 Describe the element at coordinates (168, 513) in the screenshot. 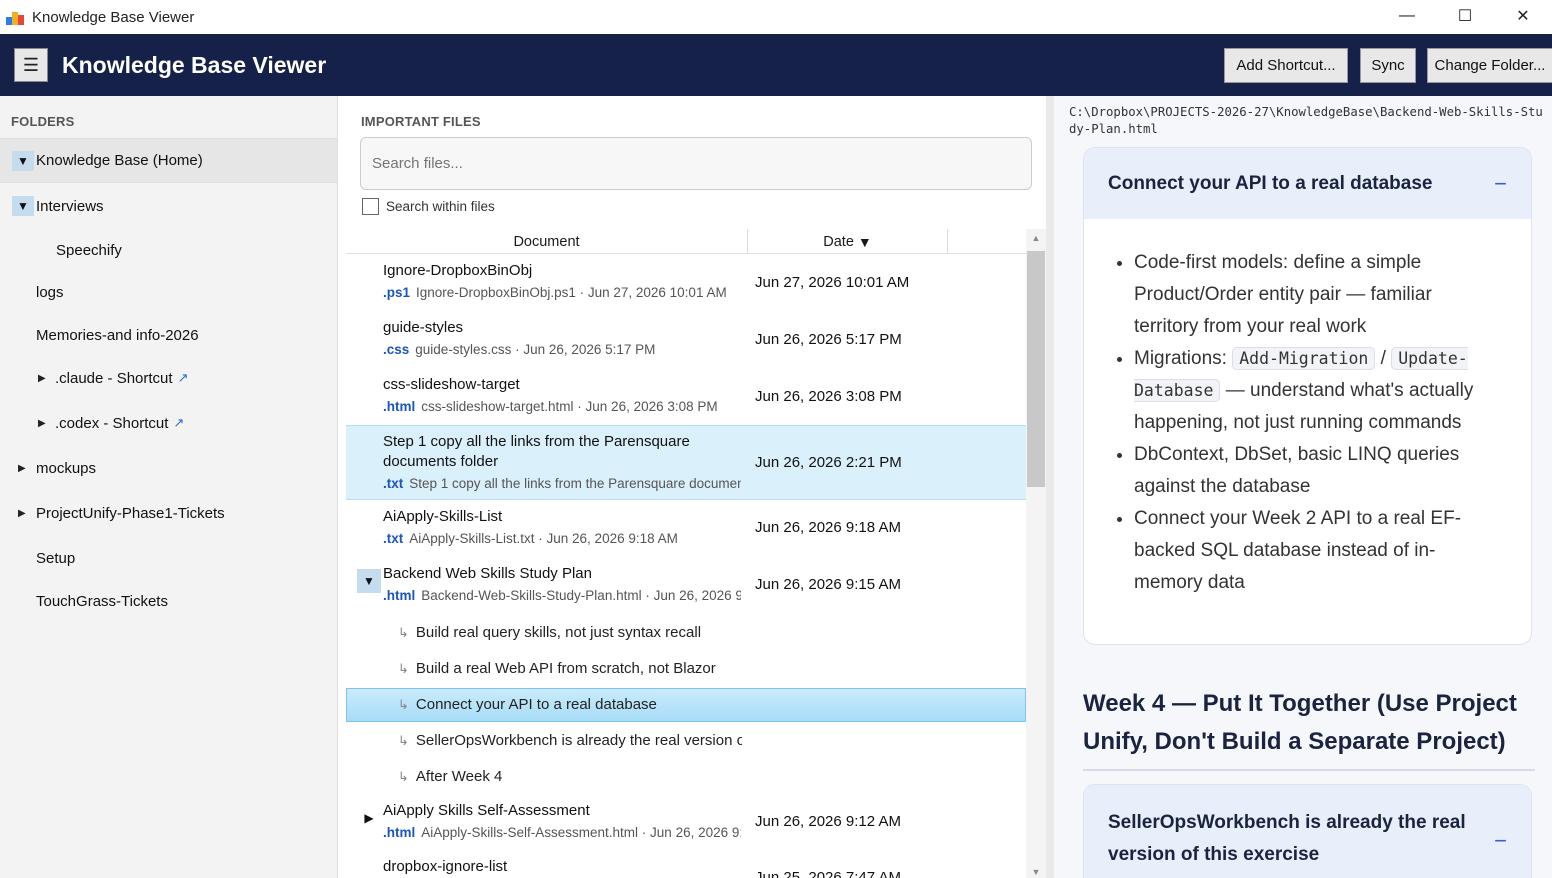

I see `folder-projectunify-tickets: ▶ ProjectUnify-Phase1-Tickets` at that location.